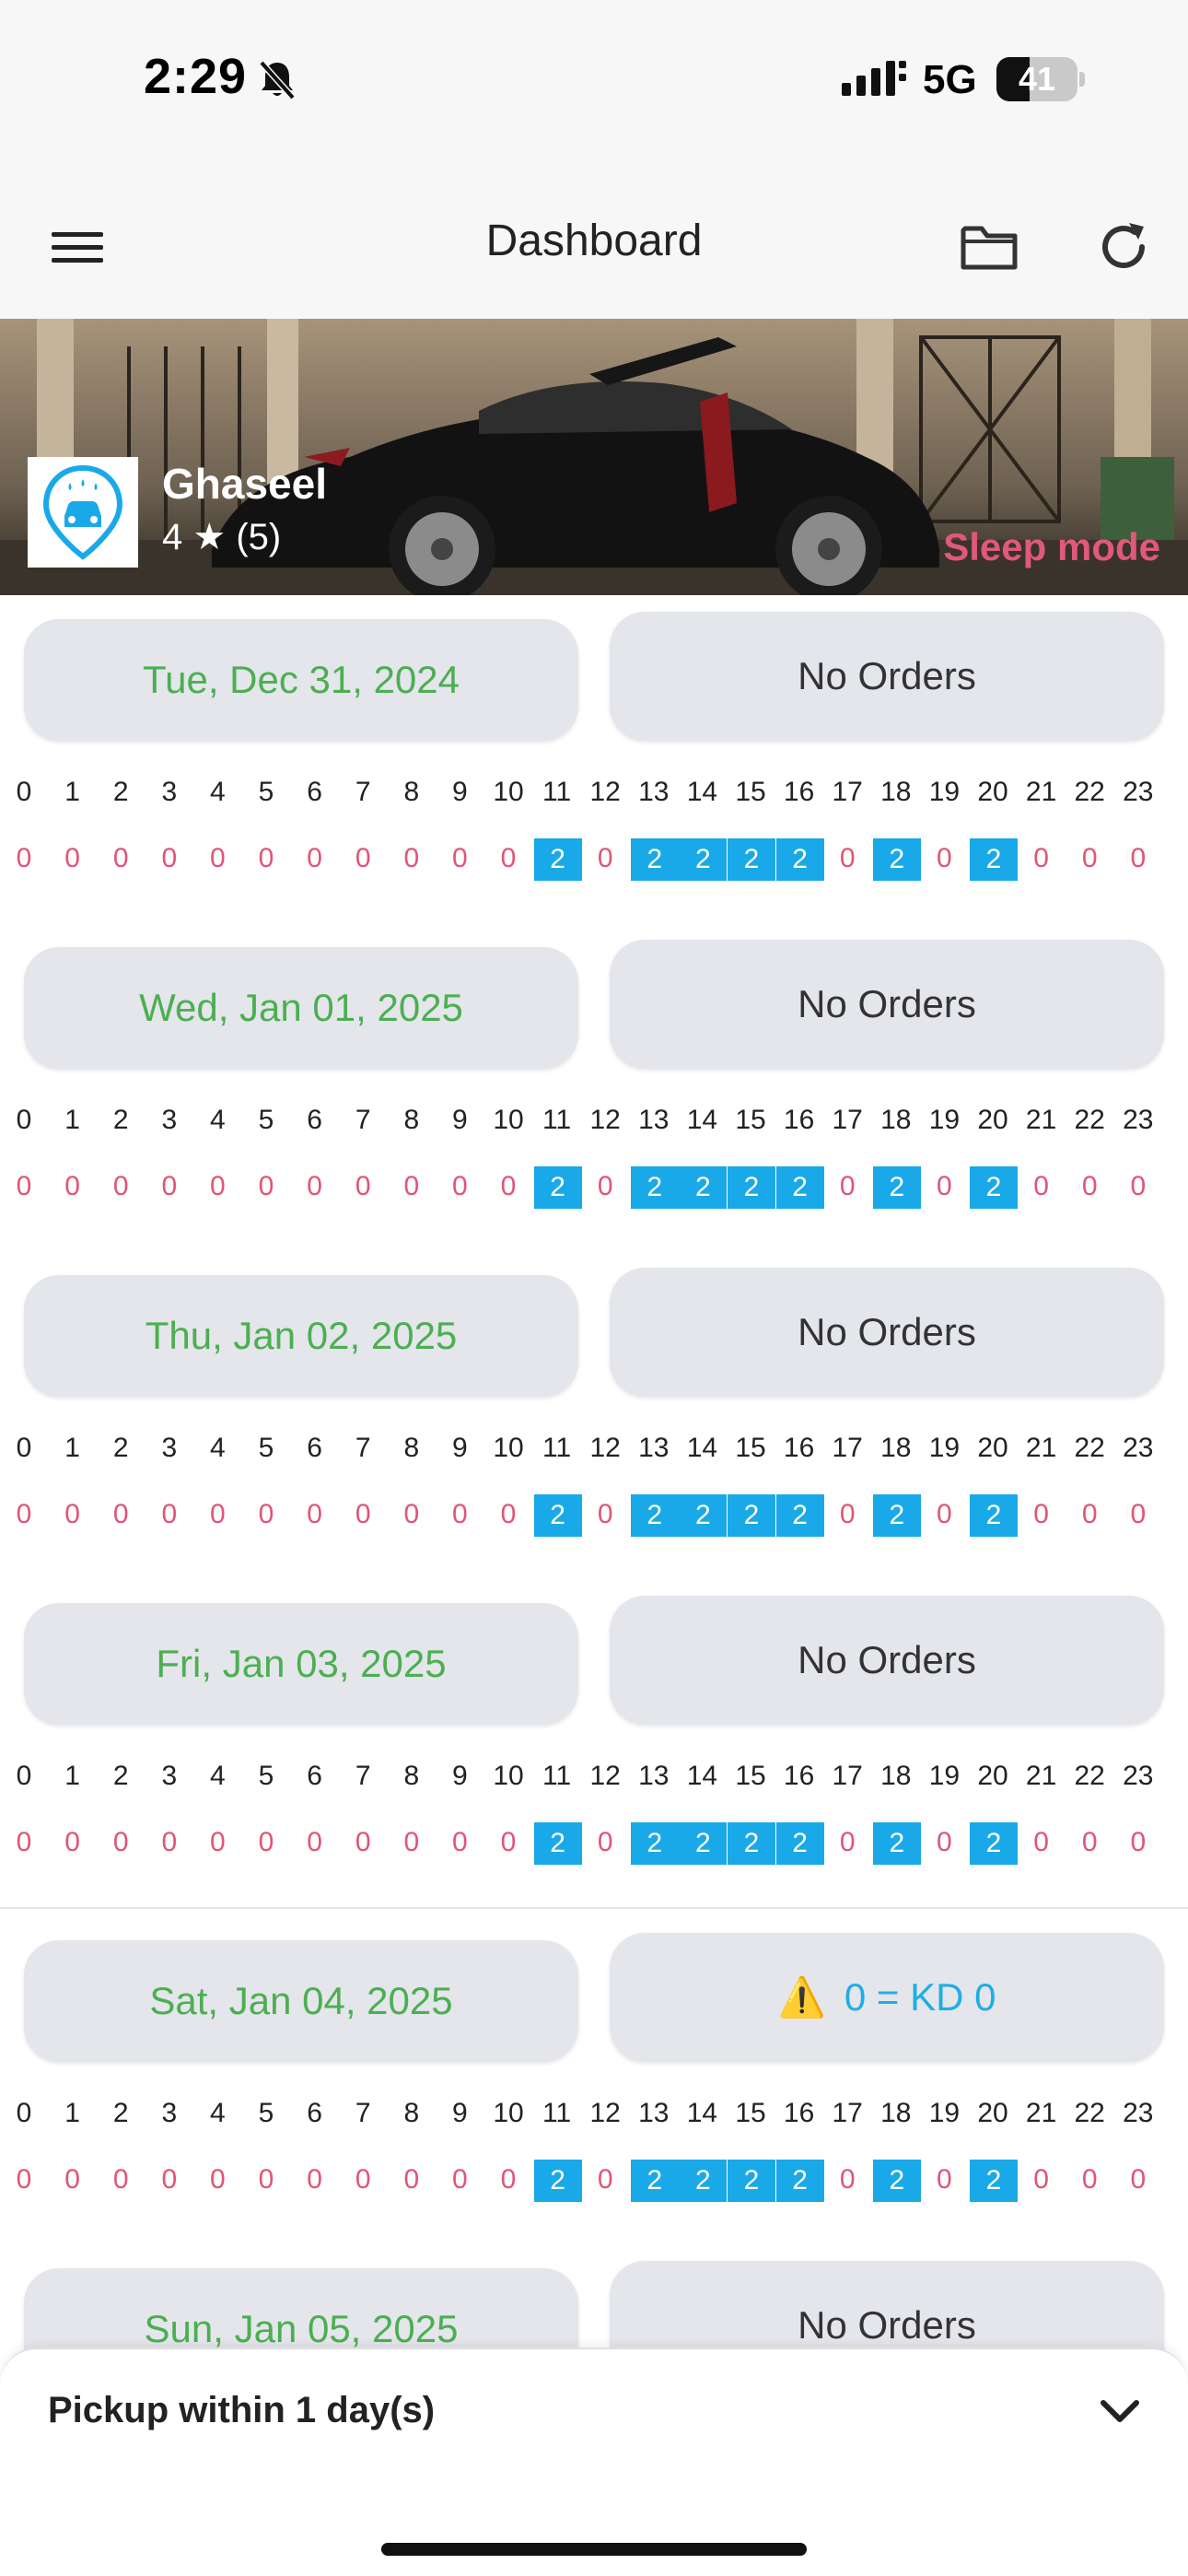 The height and width of the screenshot is (2576, 1188). Describe the element at coordinates (1051, 547) in the screenshot. I see `sleep-mode-toggle: Sleep mode` at that location.